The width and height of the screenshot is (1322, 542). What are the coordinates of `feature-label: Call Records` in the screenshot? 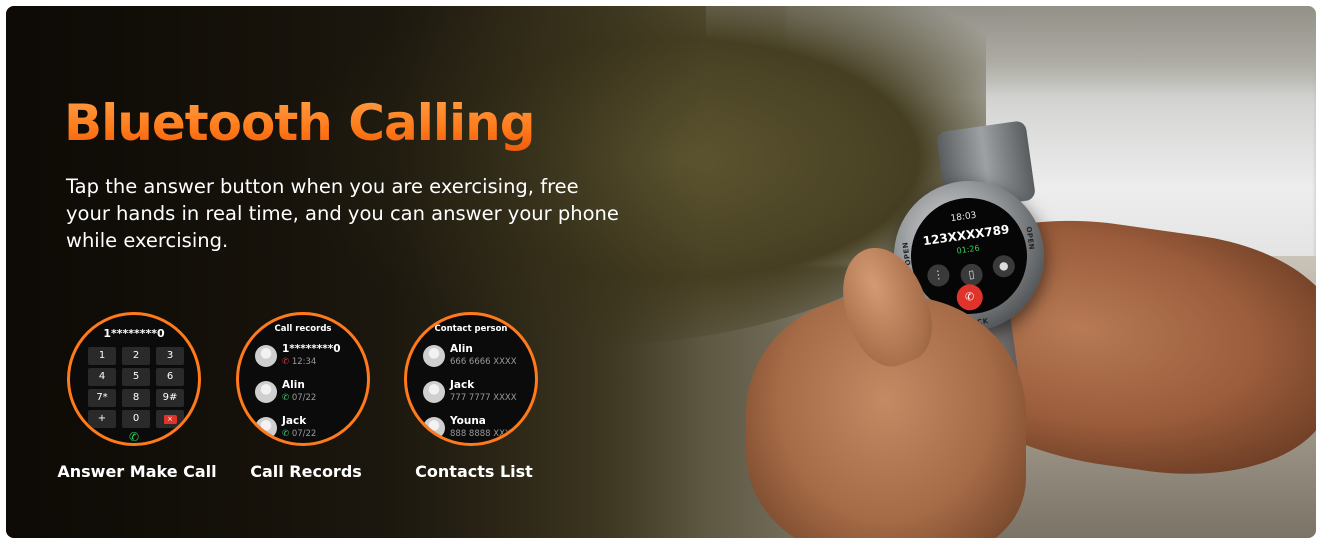 It's located at (306, 471).